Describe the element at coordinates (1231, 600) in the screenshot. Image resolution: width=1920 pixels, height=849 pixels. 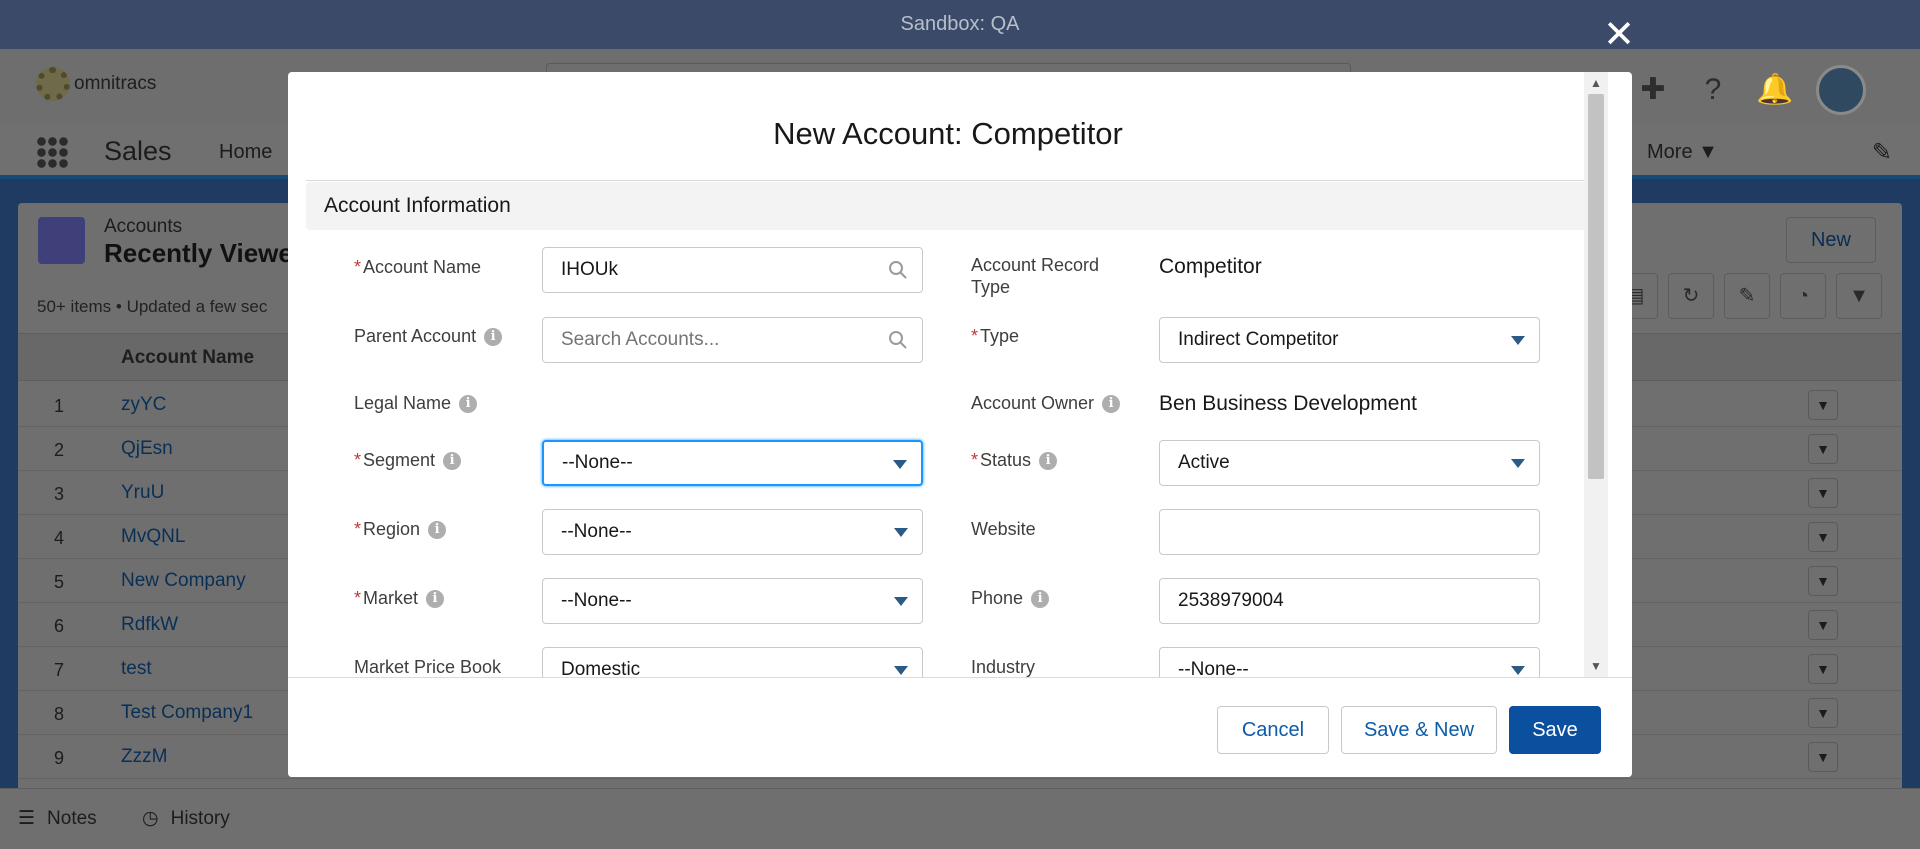
I see `phone-value: 2538979004` at that location.